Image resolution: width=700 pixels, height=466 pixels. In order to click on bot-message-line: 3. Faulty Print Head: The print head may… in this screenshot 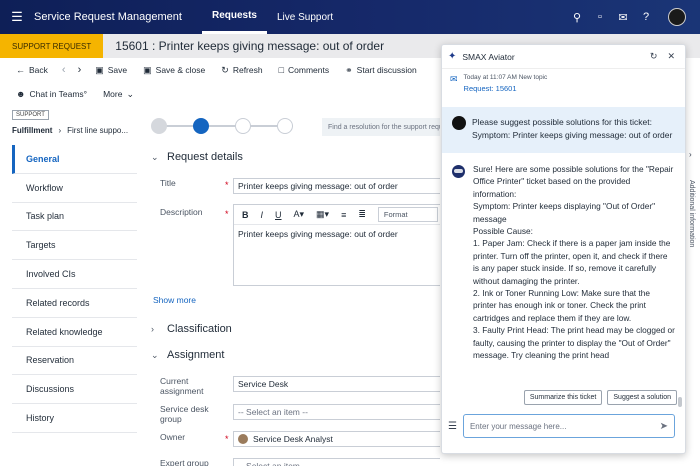, I will do `click(574, 343)`.